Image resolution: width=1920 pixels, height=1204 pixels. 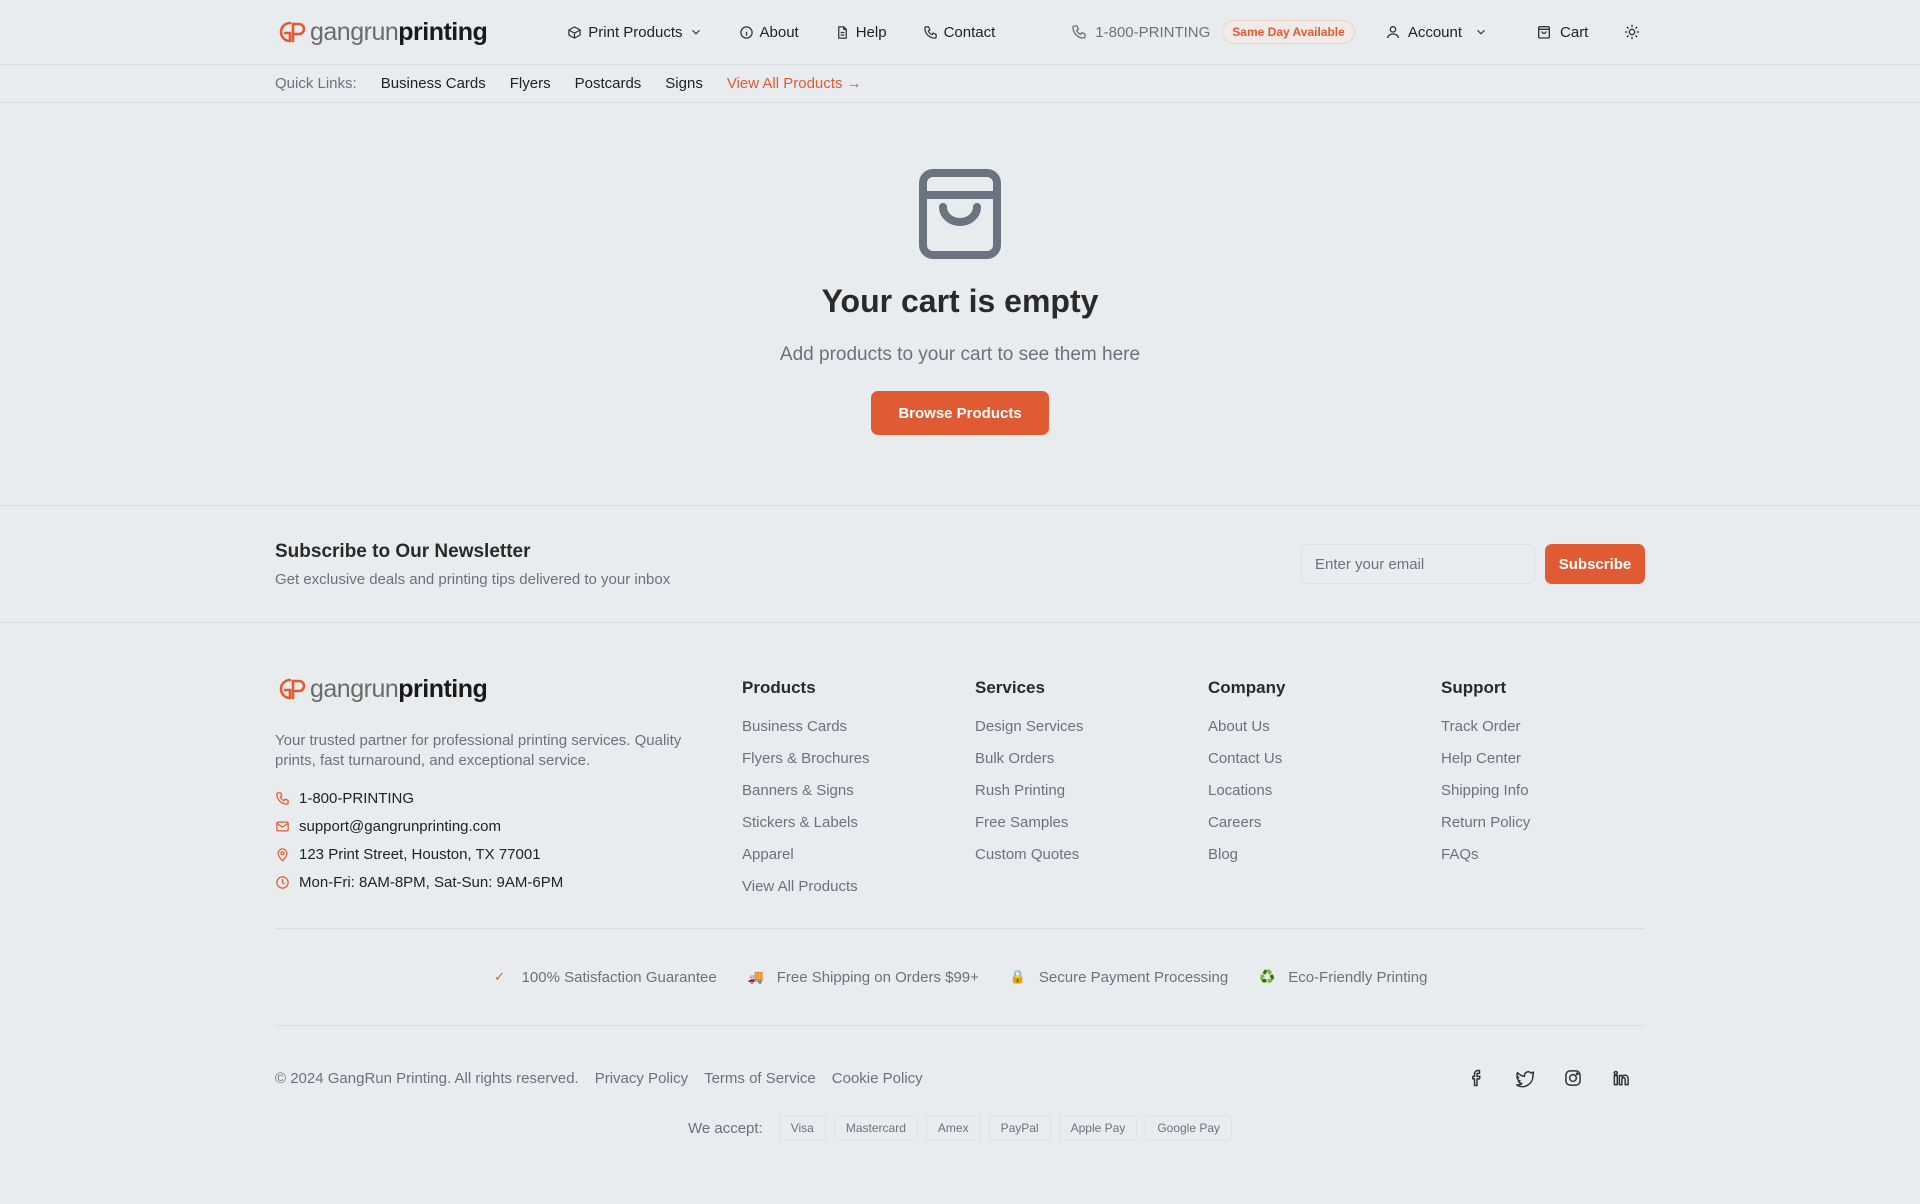 I want to click on header-phone: 1-800-PRINTING, so click(x=1140, y=32).